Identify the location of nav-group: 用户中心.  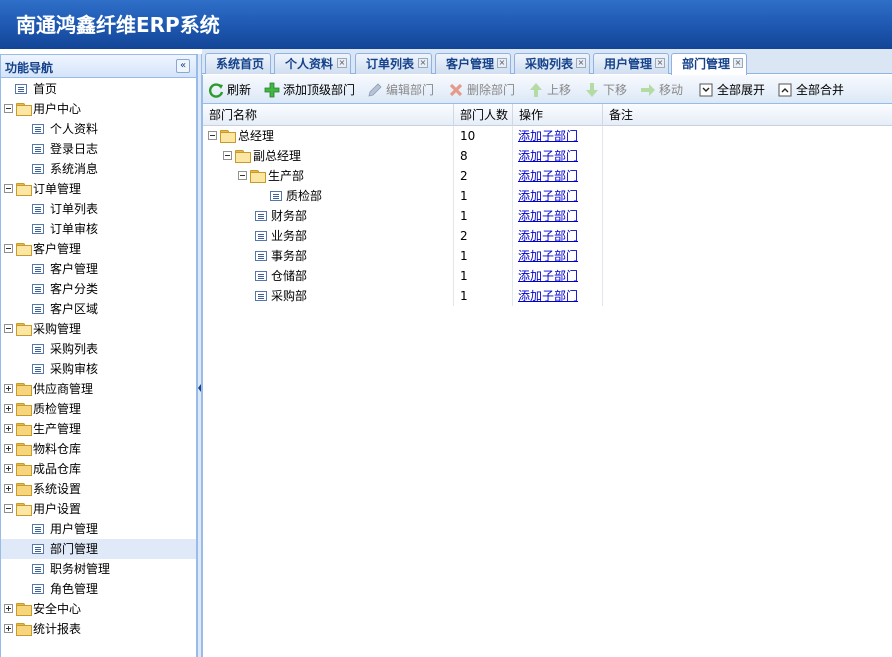
(98, 109).